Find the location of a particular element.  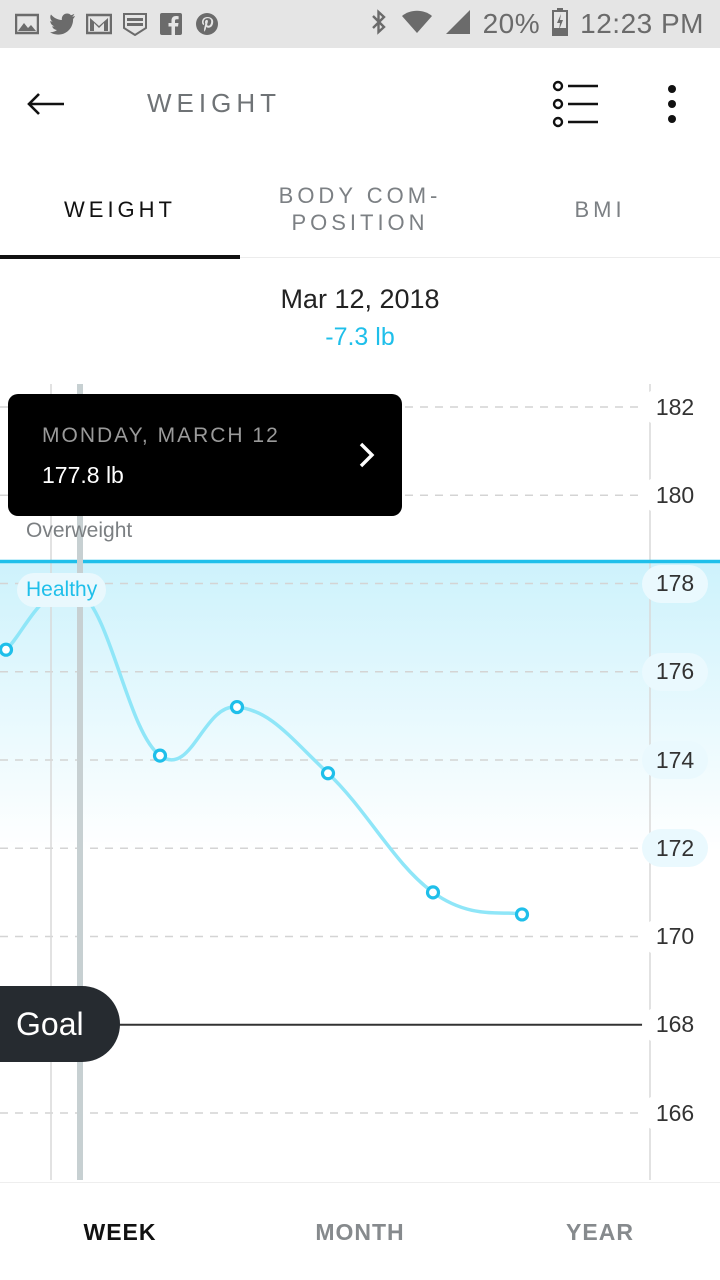

more-options-button is located at coordinates (672, 104).